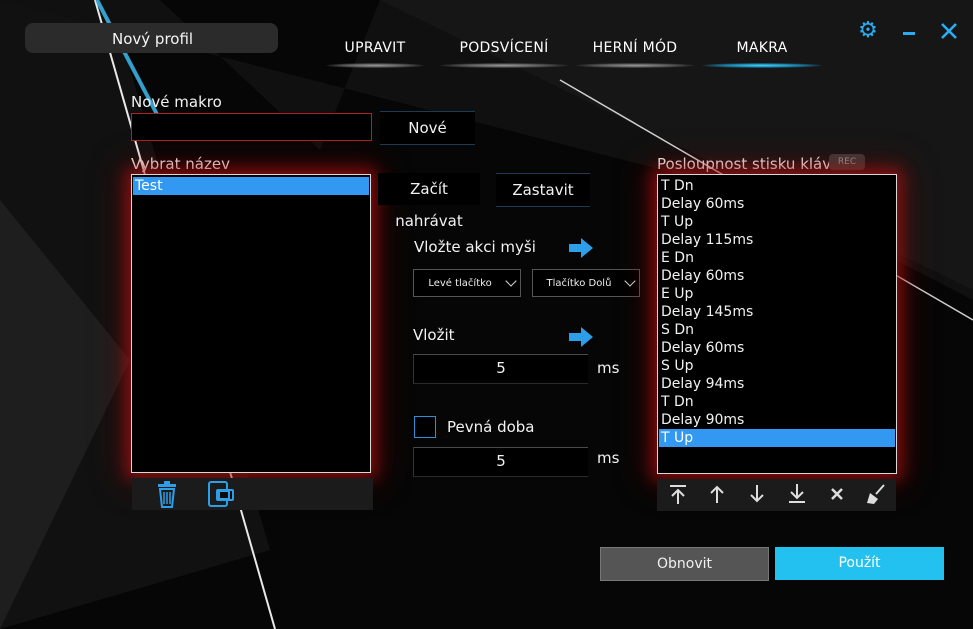 The image size is (973, 629). I want to click on tab-label: UPRAVIT, so click(375, 48).